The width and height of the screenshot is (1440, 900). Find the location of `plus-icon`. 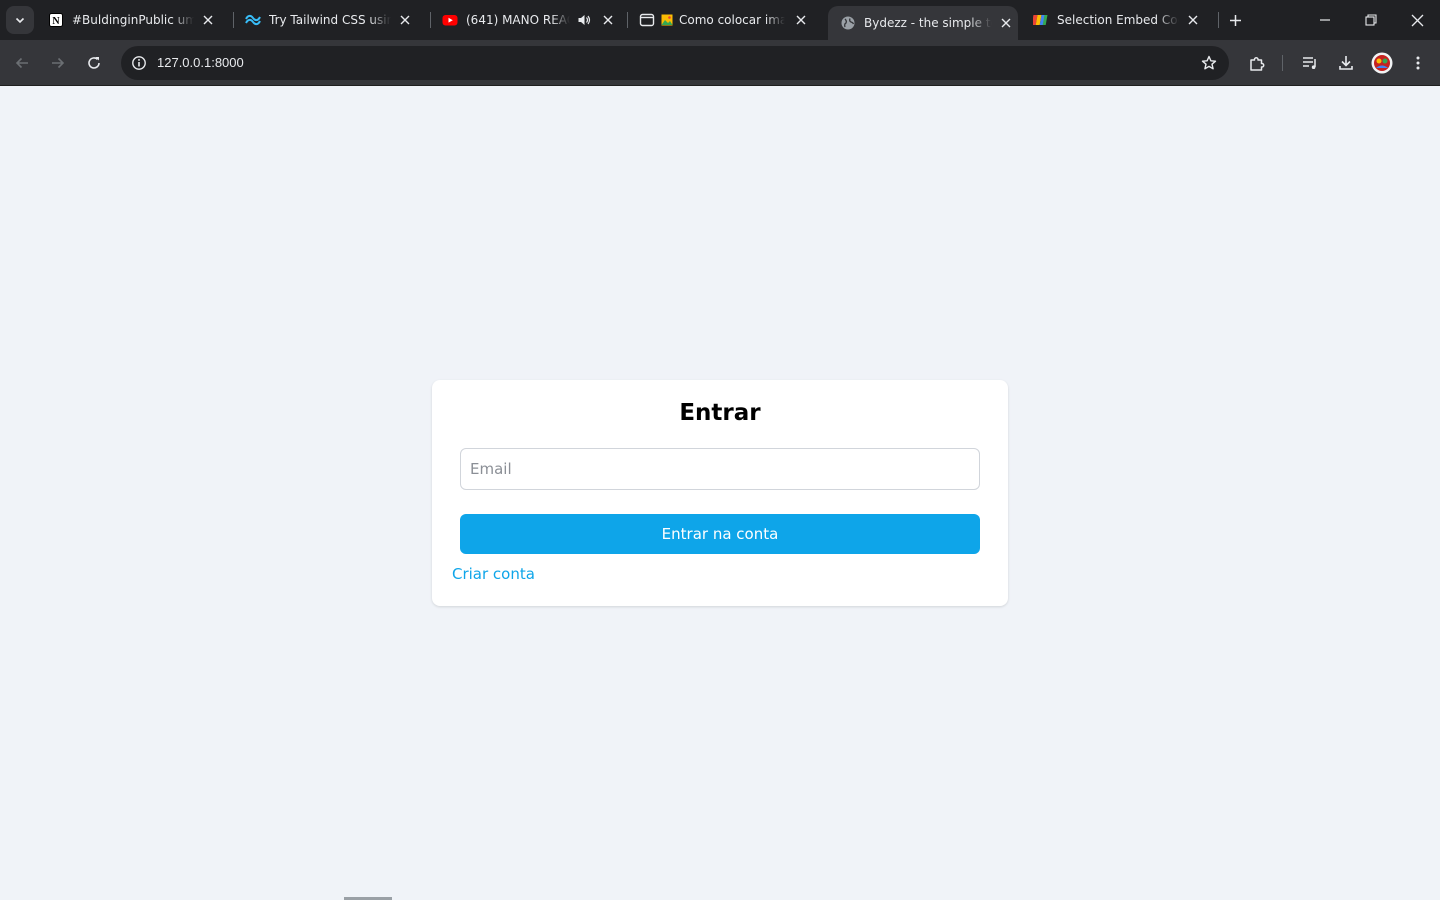

plus-icon is located at coordinates (1235, 20).